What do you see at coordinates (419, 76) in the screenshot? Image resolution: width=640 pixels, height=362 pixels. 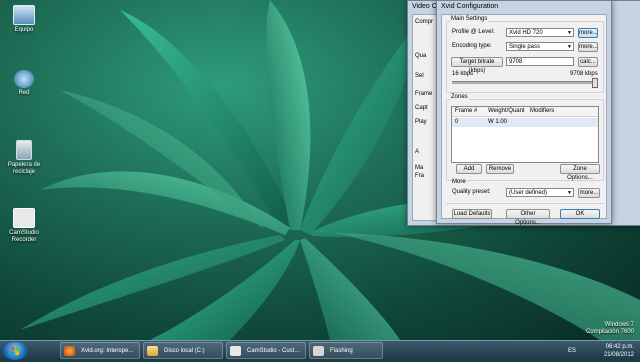 I see `label-select: Sel` at bounding box center [419, 76].